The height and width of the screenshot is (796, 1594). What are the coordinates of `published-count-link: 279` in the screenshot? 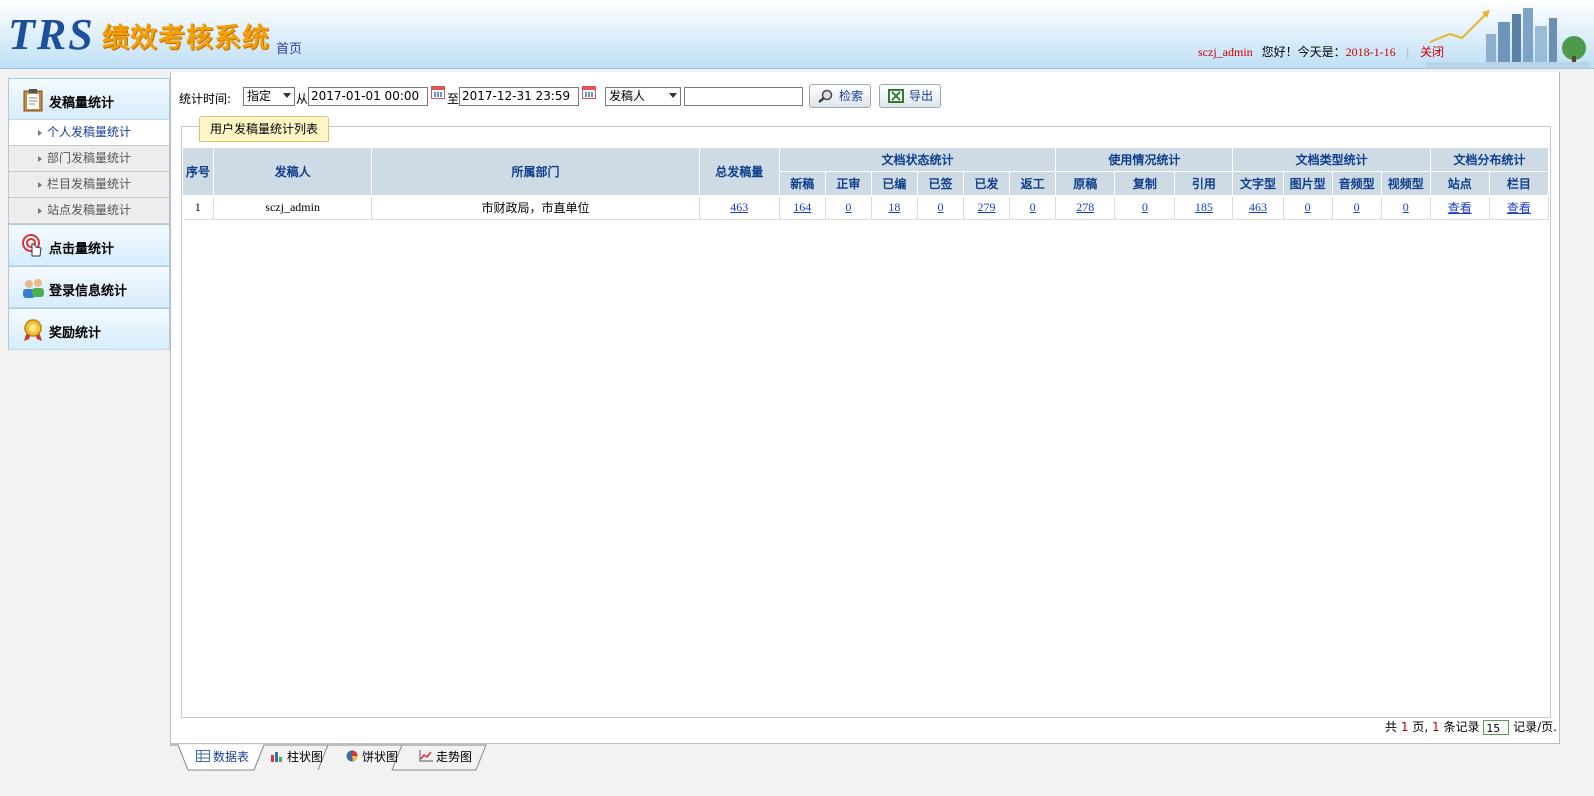 It's located at (987, 207).